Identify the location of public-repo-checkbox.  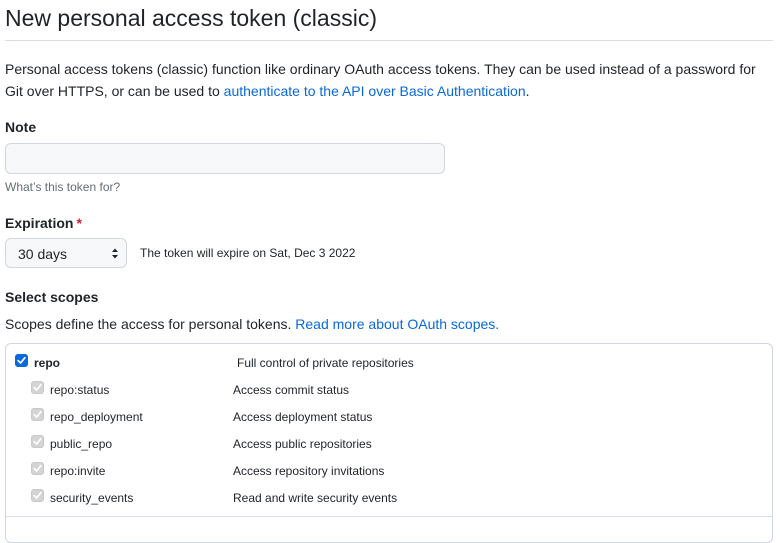
(37, 441).